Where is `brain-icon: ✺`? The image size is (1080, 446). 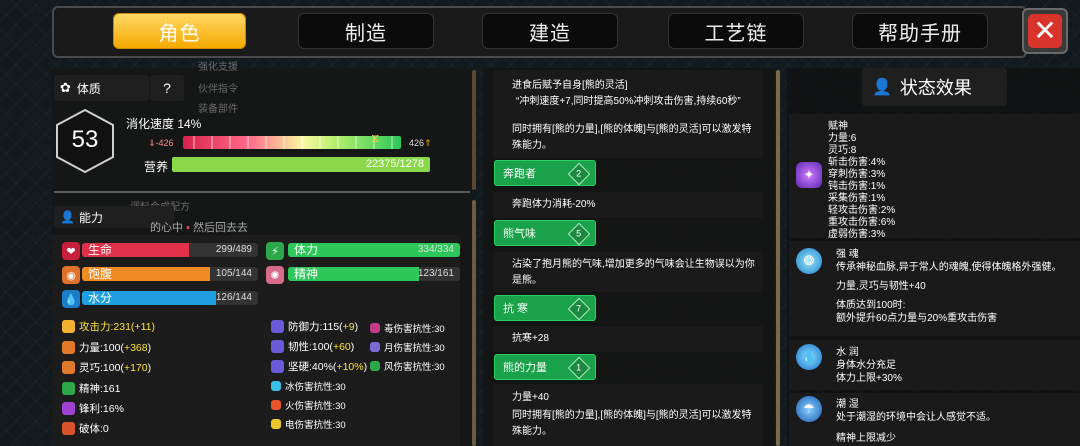 brain-icon: ✺ is located at coordinates (275, 275).